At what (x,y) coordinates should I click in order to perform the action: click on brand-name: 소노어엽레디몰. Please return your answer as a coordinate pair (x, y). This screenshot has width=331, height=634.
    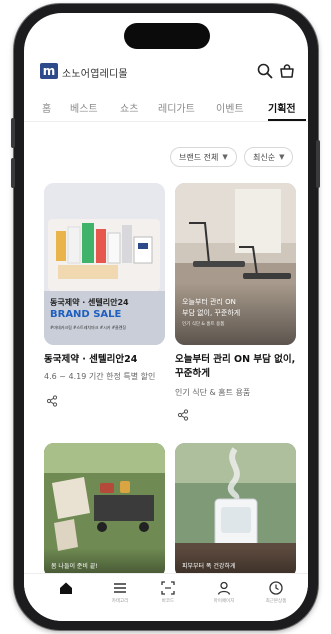
    Looking at the image, I should click on (95, 72).